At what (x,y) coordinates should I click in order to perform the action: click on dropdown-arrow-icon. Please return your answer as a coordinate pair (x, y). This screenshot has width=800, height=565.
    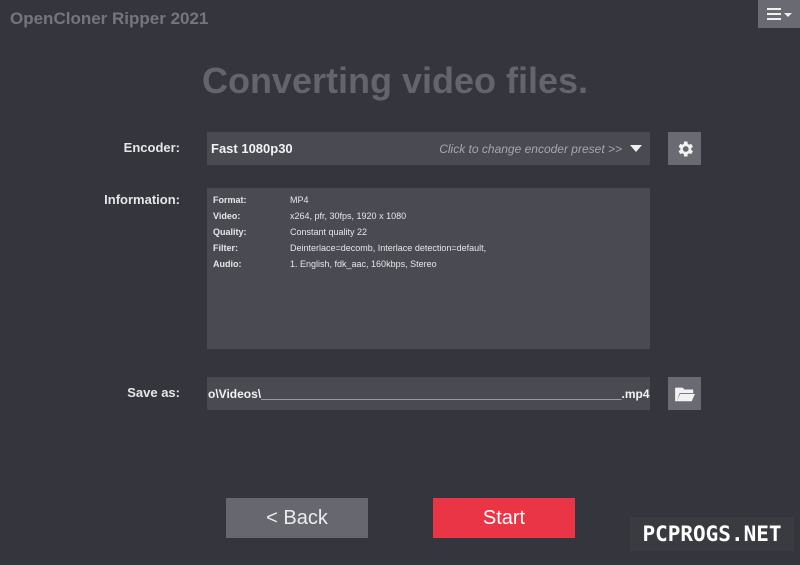
    Looking at the image, I should click on (636, 148).